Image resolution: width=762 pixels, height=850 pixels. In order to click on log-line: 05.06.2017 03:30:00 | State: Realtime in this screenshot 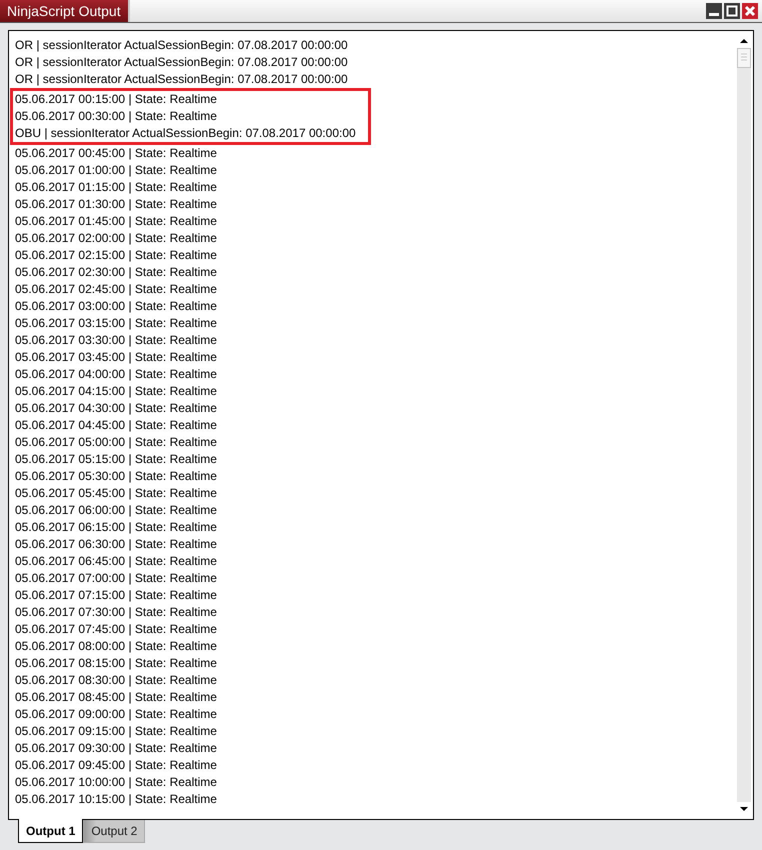, I will do `click(116, 340)`.